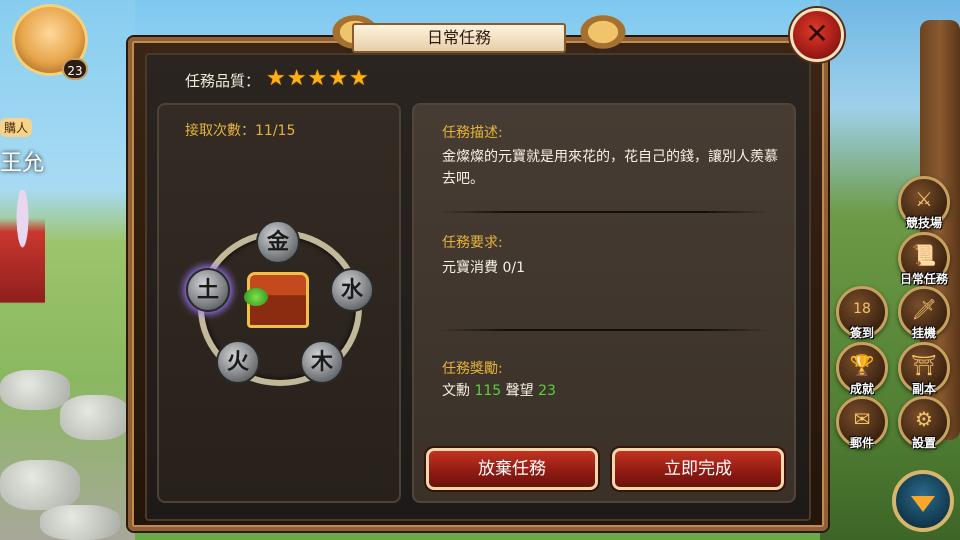 The height and width of the screenshot is (540, 960). Describe the element at coordinates (208, 290) in the screenshot. I see `element-earth: 土` at that location.